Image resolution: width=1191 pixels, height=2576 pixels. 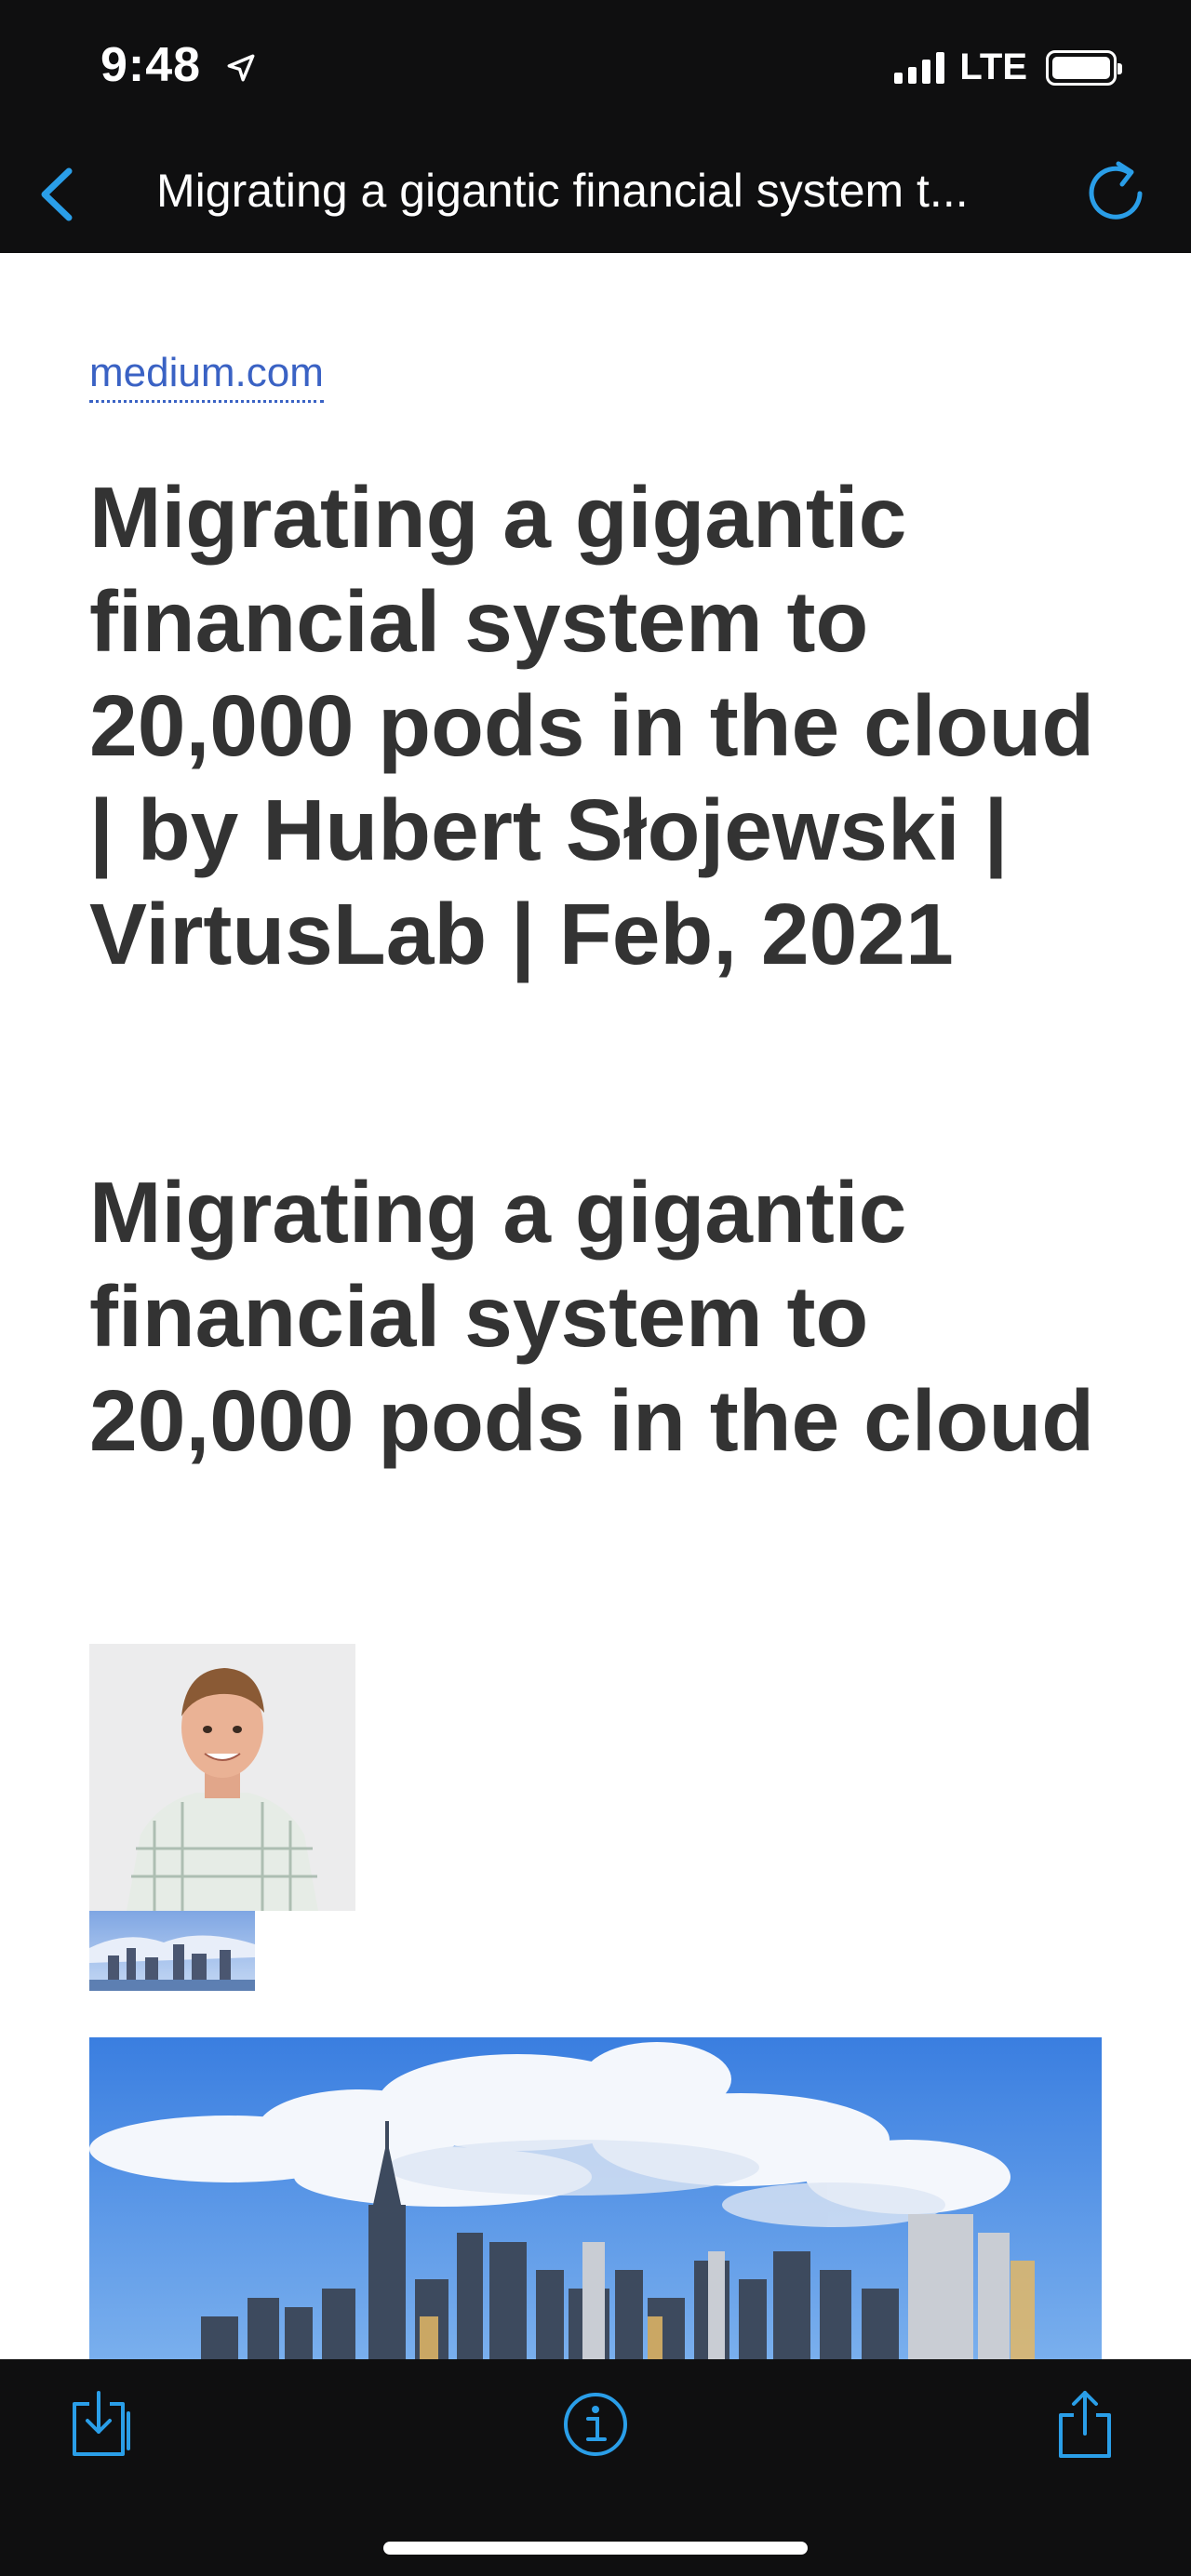 I want to click on battery-icon, so click(x=1084, y=67).